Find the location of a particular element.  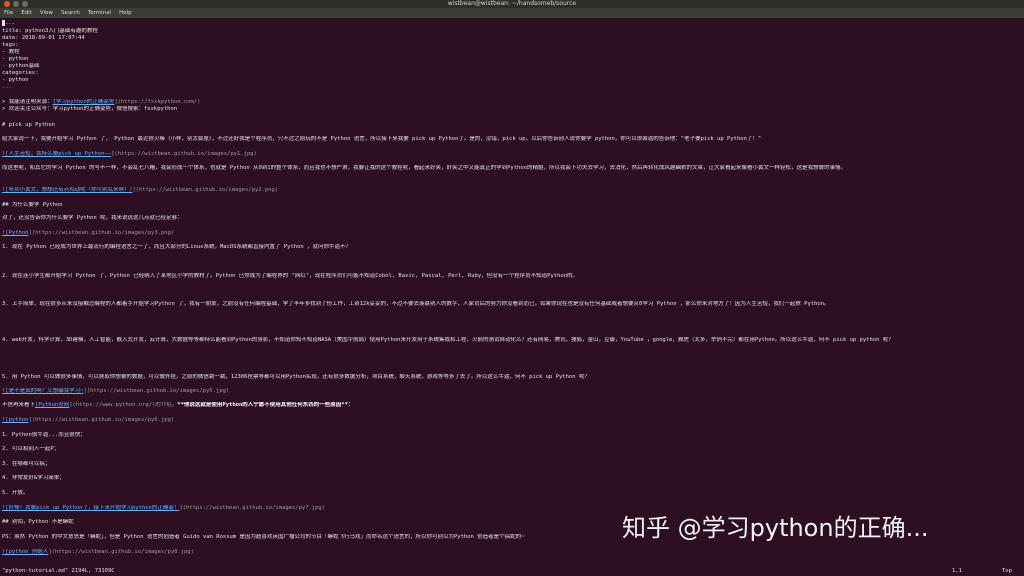

editor-line: 3. 在哪都可以搞； is located at coordinates (26, 464).